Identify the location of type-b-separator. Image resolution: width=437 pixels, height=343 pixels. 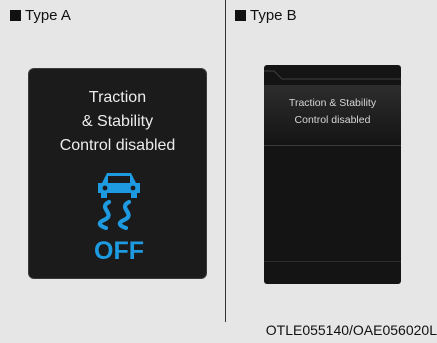
(332, 145).